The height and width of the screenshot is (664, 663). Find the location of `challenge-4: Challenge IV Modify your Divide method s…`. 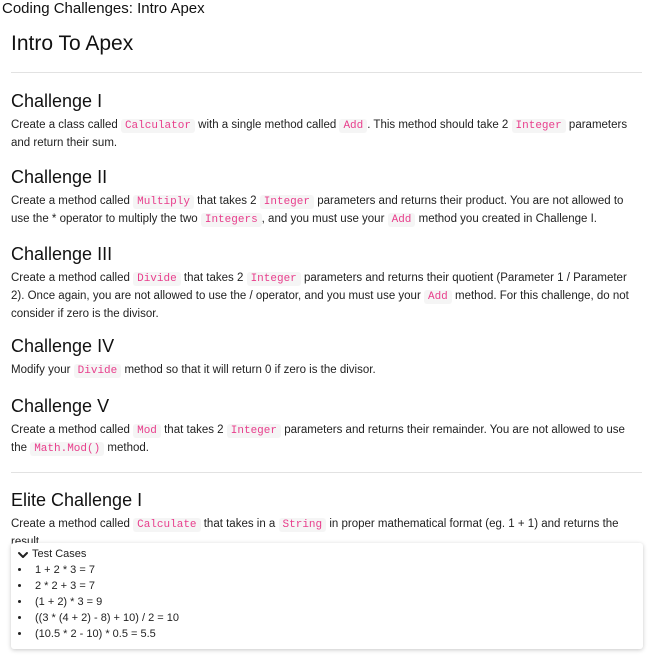

challenge-4: Challenge IV Modify your Divide method s… is located at coordinates (327, 357).